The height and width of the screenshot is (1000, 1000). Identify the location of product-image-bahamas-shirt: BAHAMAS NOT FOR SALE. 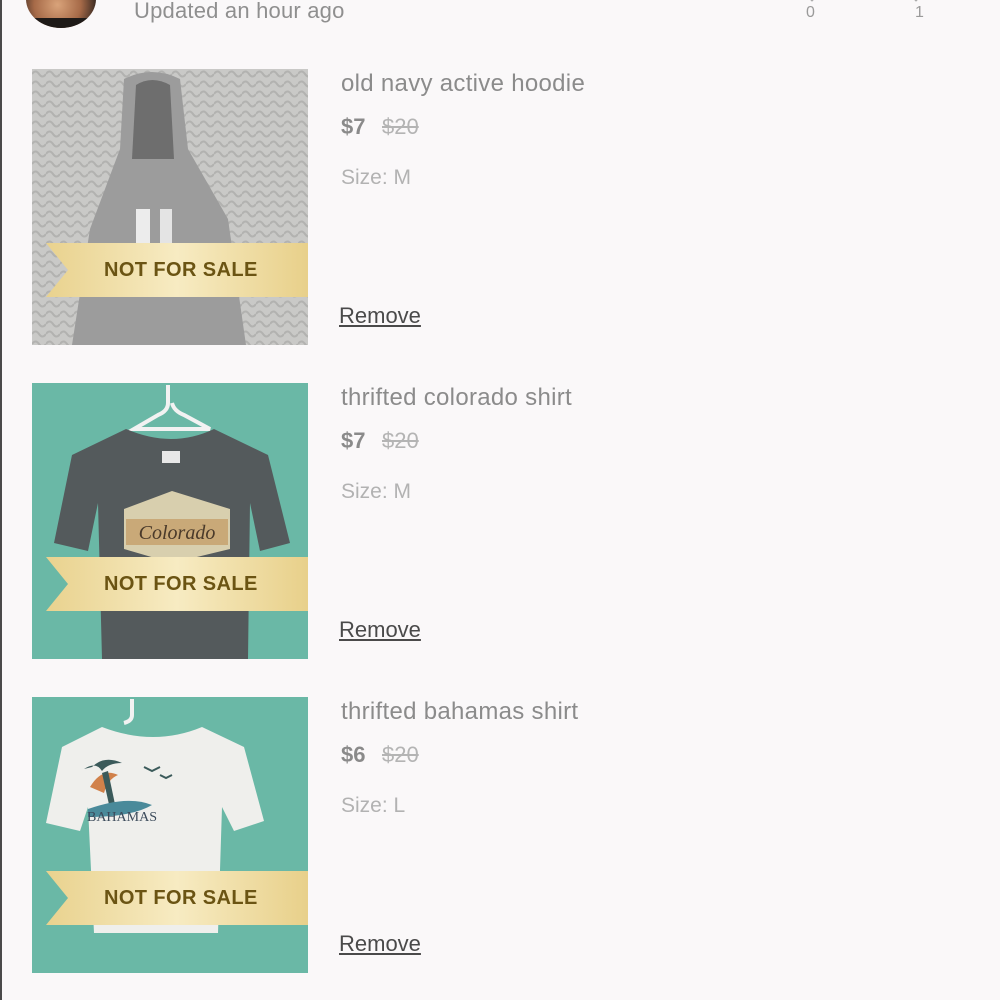
(170, 835).